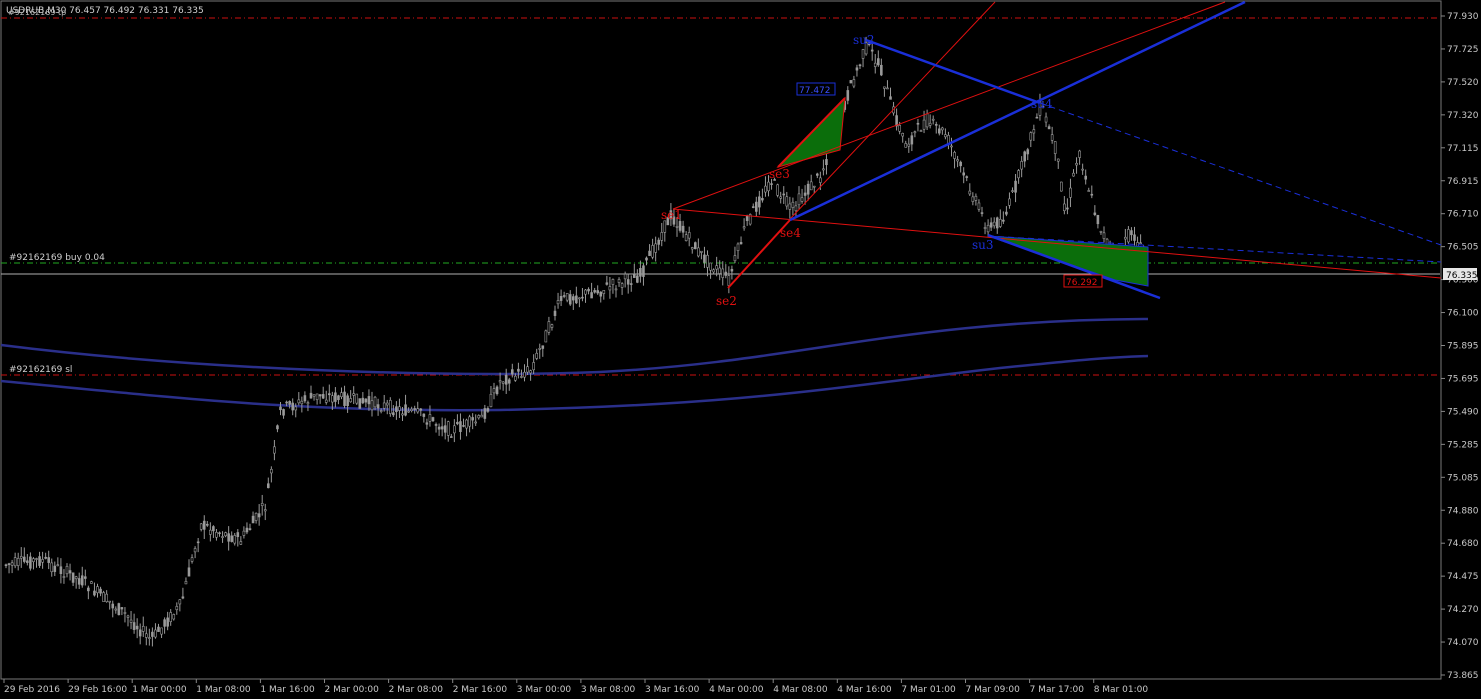 This screenshot has height=699, width=1481. I want to click on price-tick-label: 75.285, so click(1463, 445).